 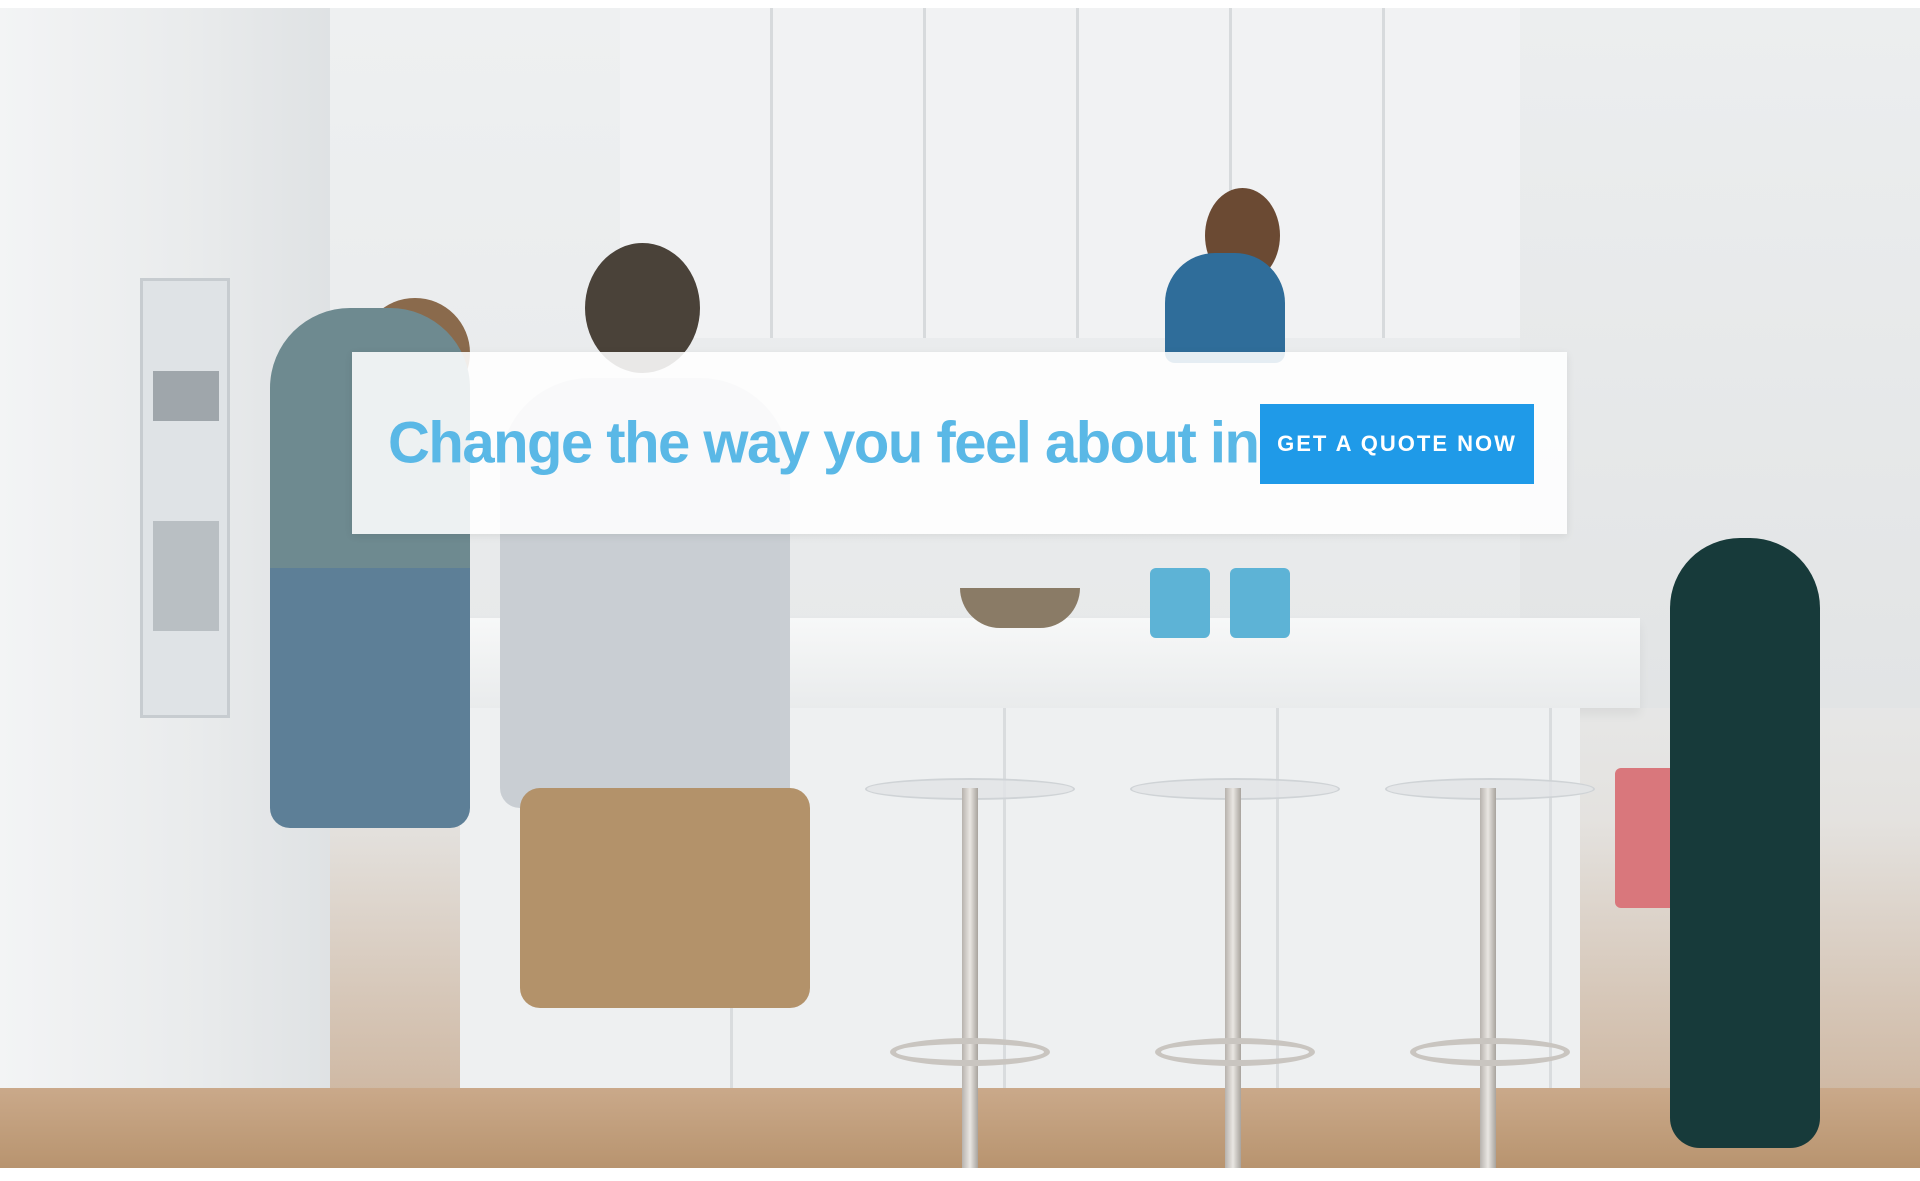 What do you see at coordinates (186, 576) in the screenshot?
I see `oven-window-lower` at bounding box center [186, 576].